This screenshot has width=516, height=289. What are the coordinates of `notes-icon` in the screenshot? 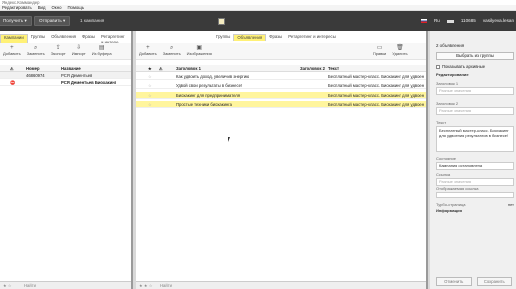 It's located at (221, 21).